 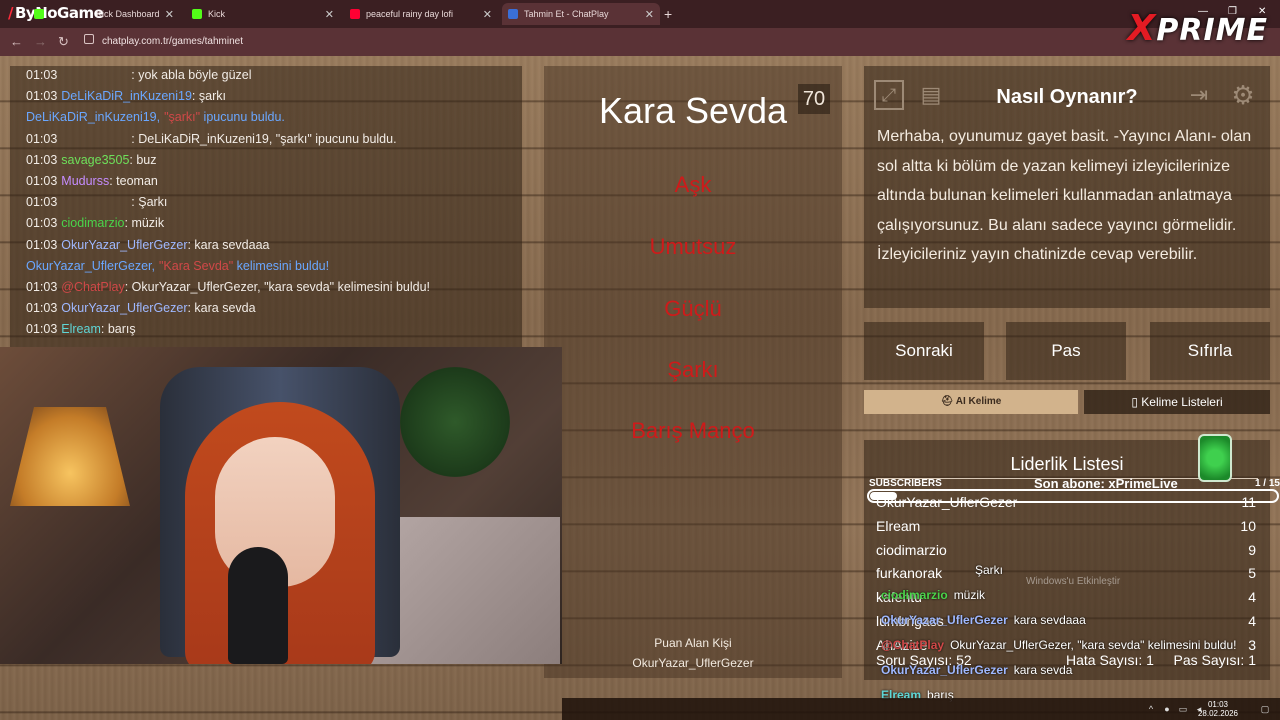 What do you see at coordinates (208, 96) in the screenshot?
I see `chat-text: : şarkı` at bounding box center [208, 96].